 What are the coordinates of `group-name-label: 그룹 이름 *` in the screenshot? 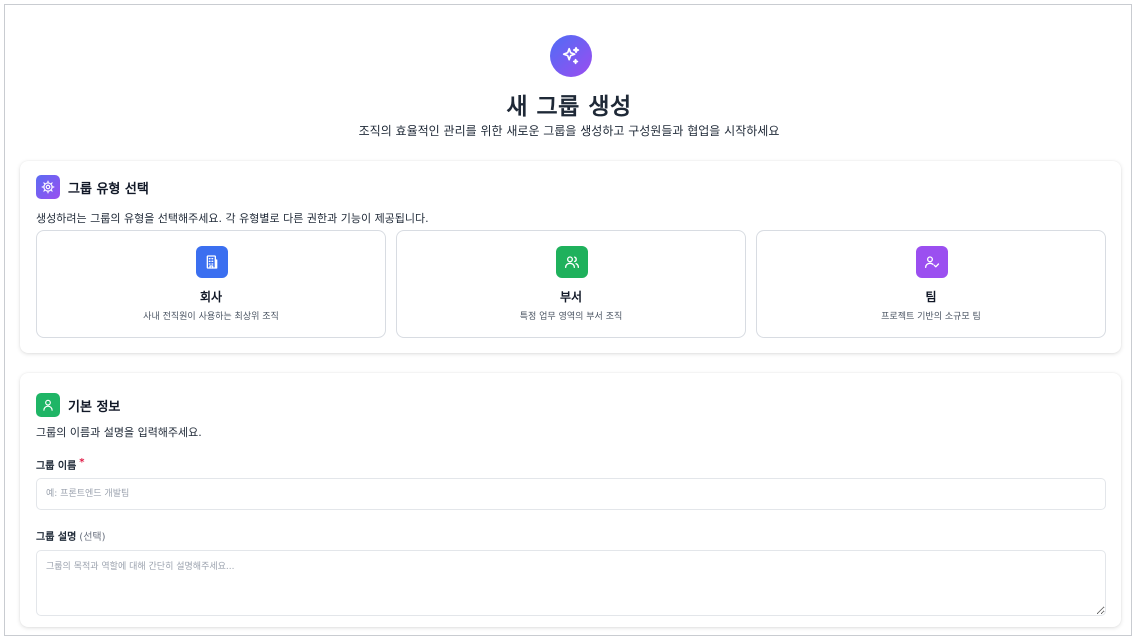 It's located at (60, 464).